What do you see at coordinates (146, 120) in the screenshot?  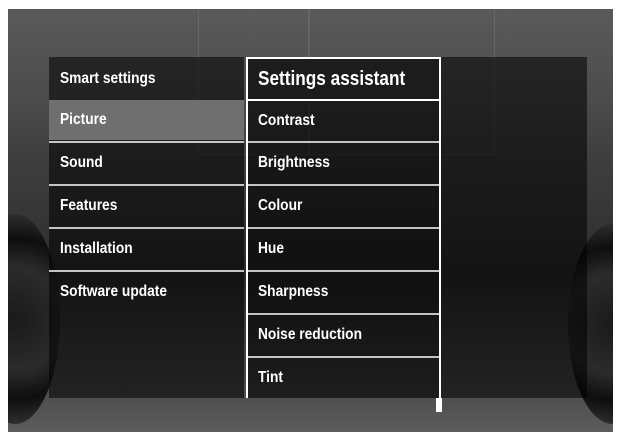 I see `menu-item-picture: Picture` at bounding box center [146, 120].